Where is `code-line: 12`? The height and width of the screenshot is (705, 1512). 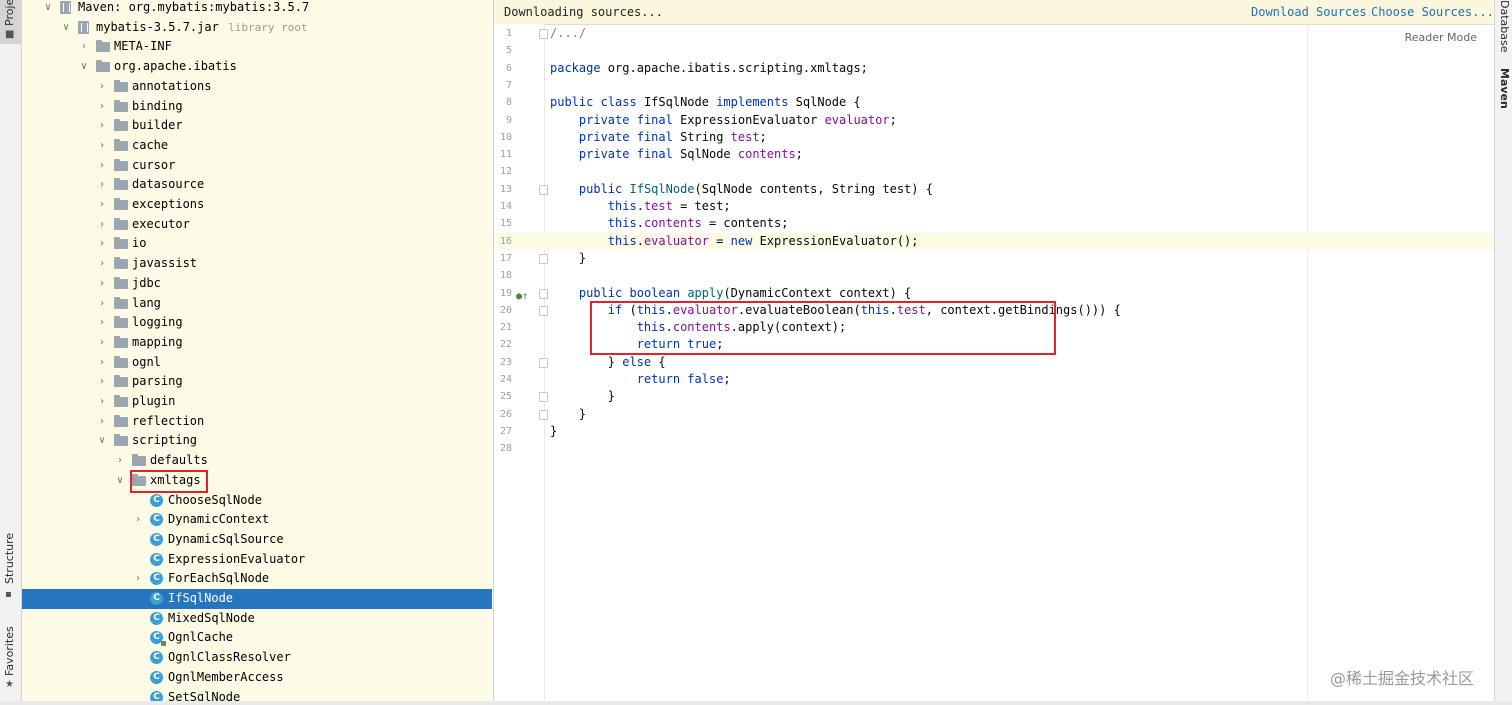 code-line: 12 is located at coordinates (1003, 171).